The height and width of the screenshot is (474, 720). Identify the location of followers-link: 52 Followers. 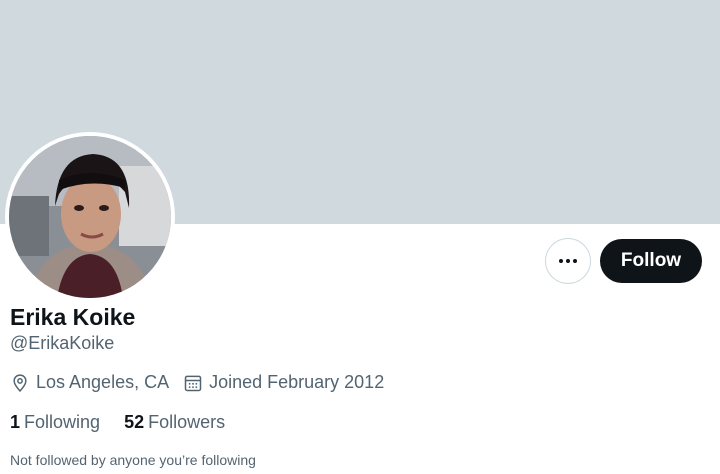
(174, 422).